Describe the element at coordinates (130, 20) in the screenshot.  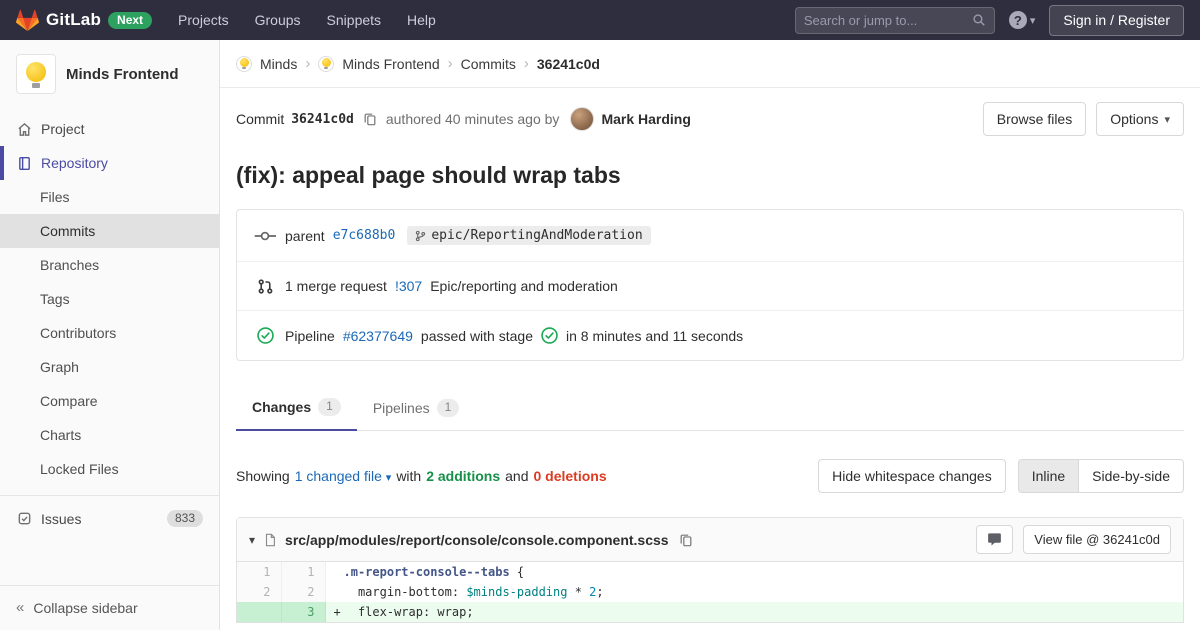
I see `next-badge: Next` at that location.